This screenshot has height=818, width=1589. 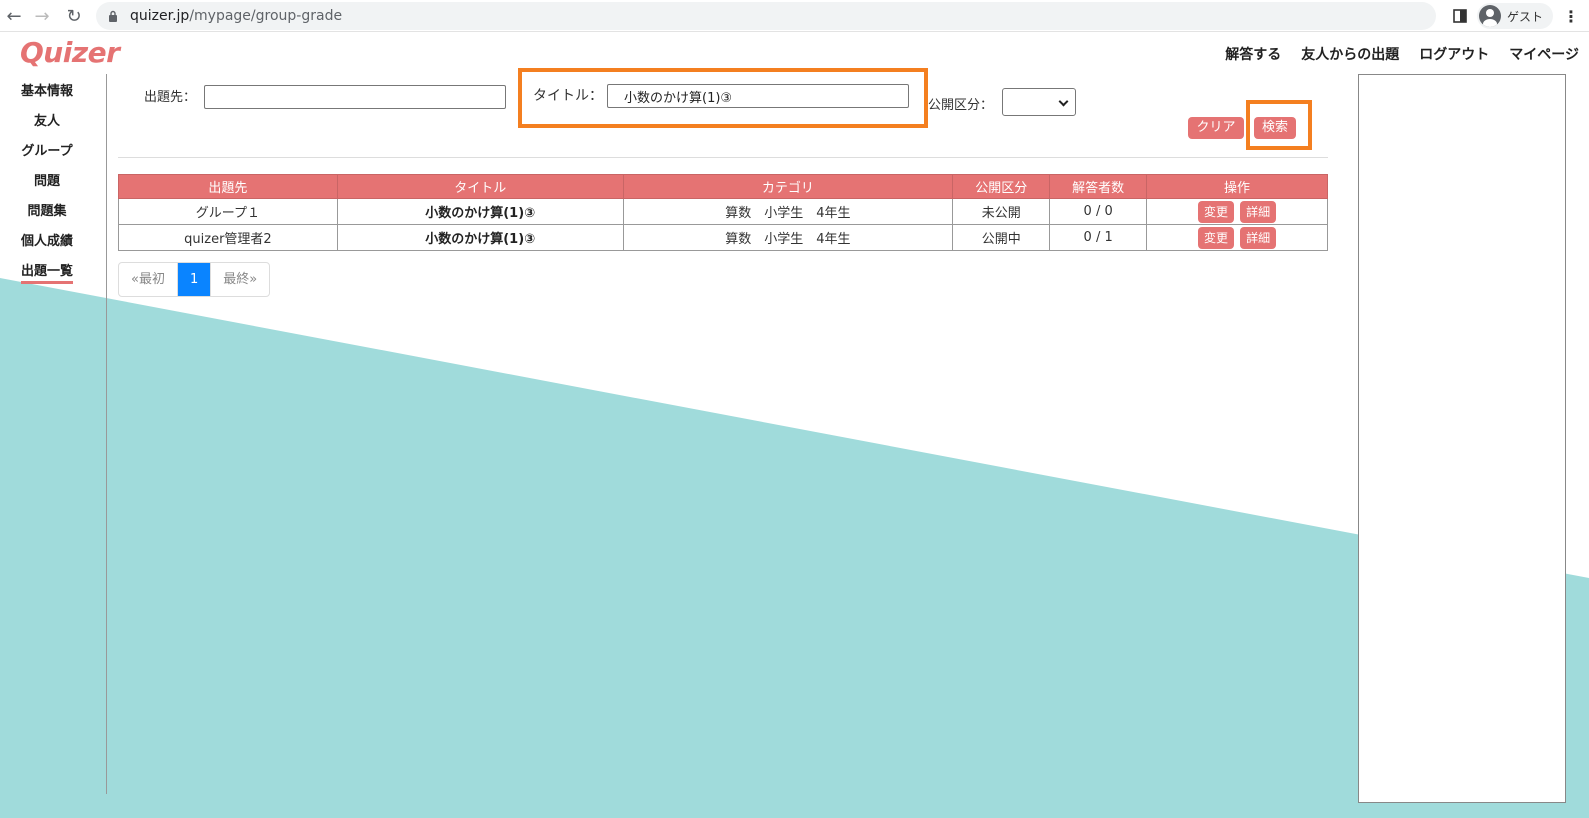 I want to click on sidebar-item-question-sets: 問題集, so click(x=47, y=217).